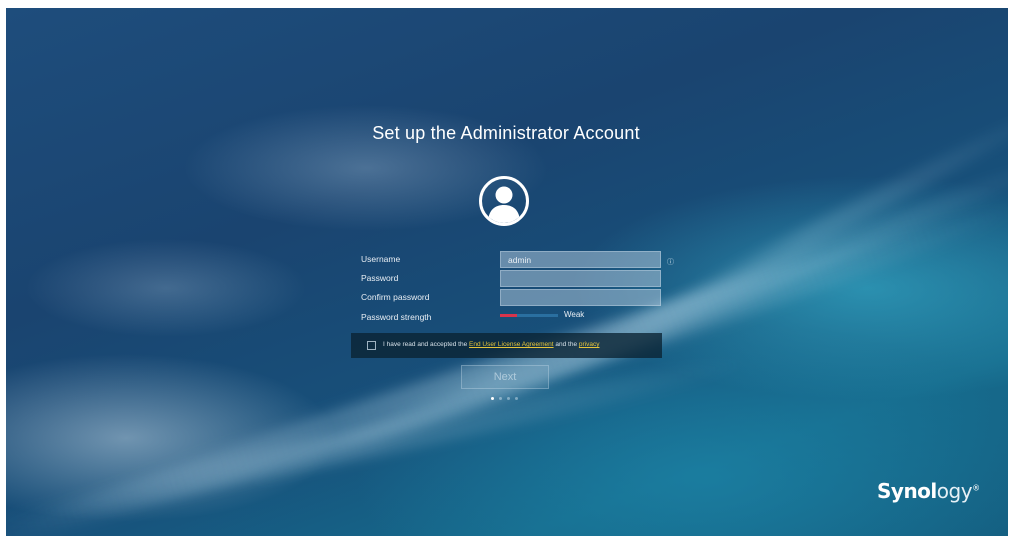  I want to click on password-label: Password, so click(380, 278).